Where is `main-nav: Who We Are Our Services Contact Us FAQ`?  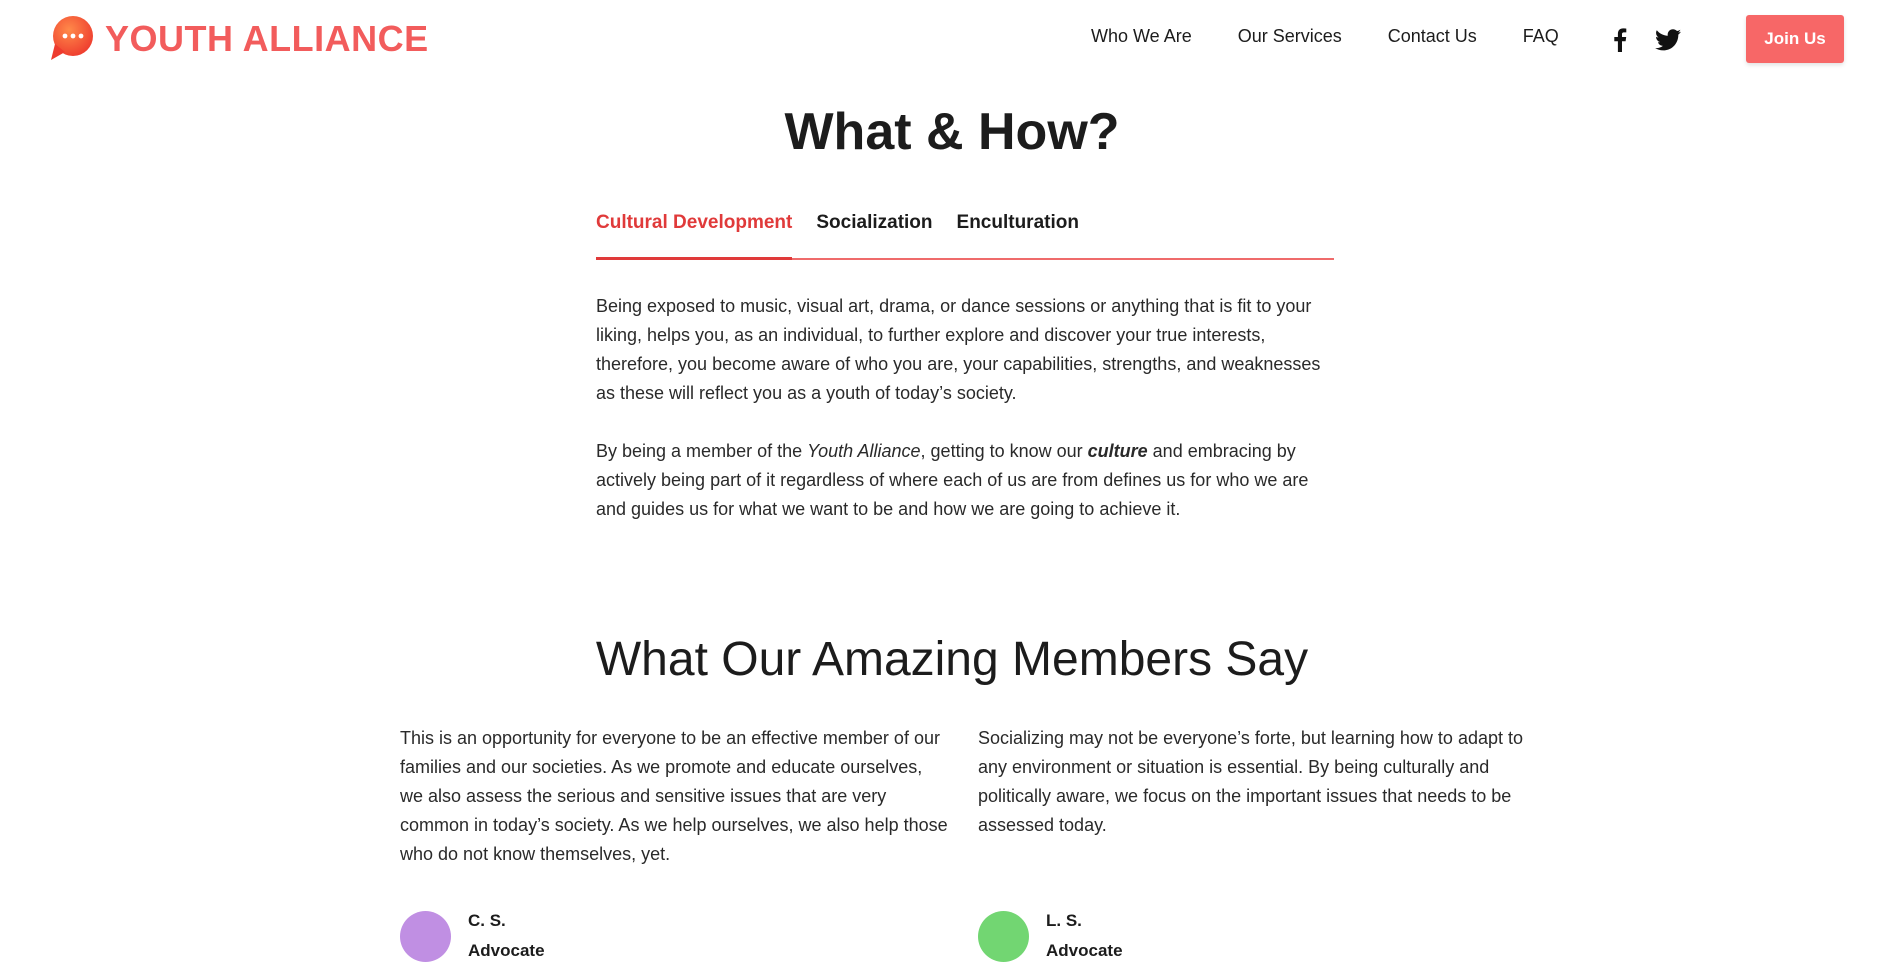
main-nav: Who We Are Our Services Contact Us FAQ is located at coordinates (1325, 36).